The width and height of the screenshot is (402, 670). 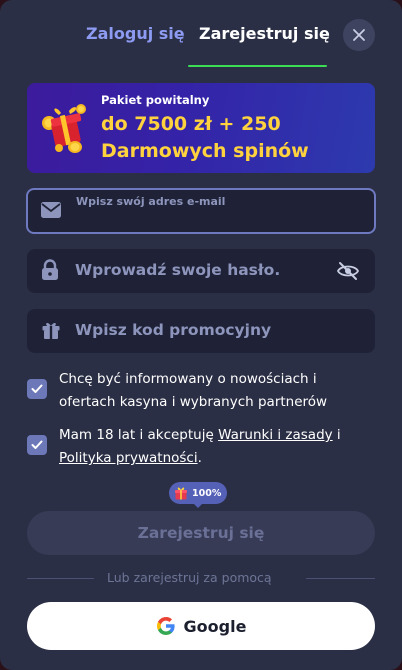 I want to click on password-placeholder: Wprowadź swoje hasło., so click(x=178, y=270).